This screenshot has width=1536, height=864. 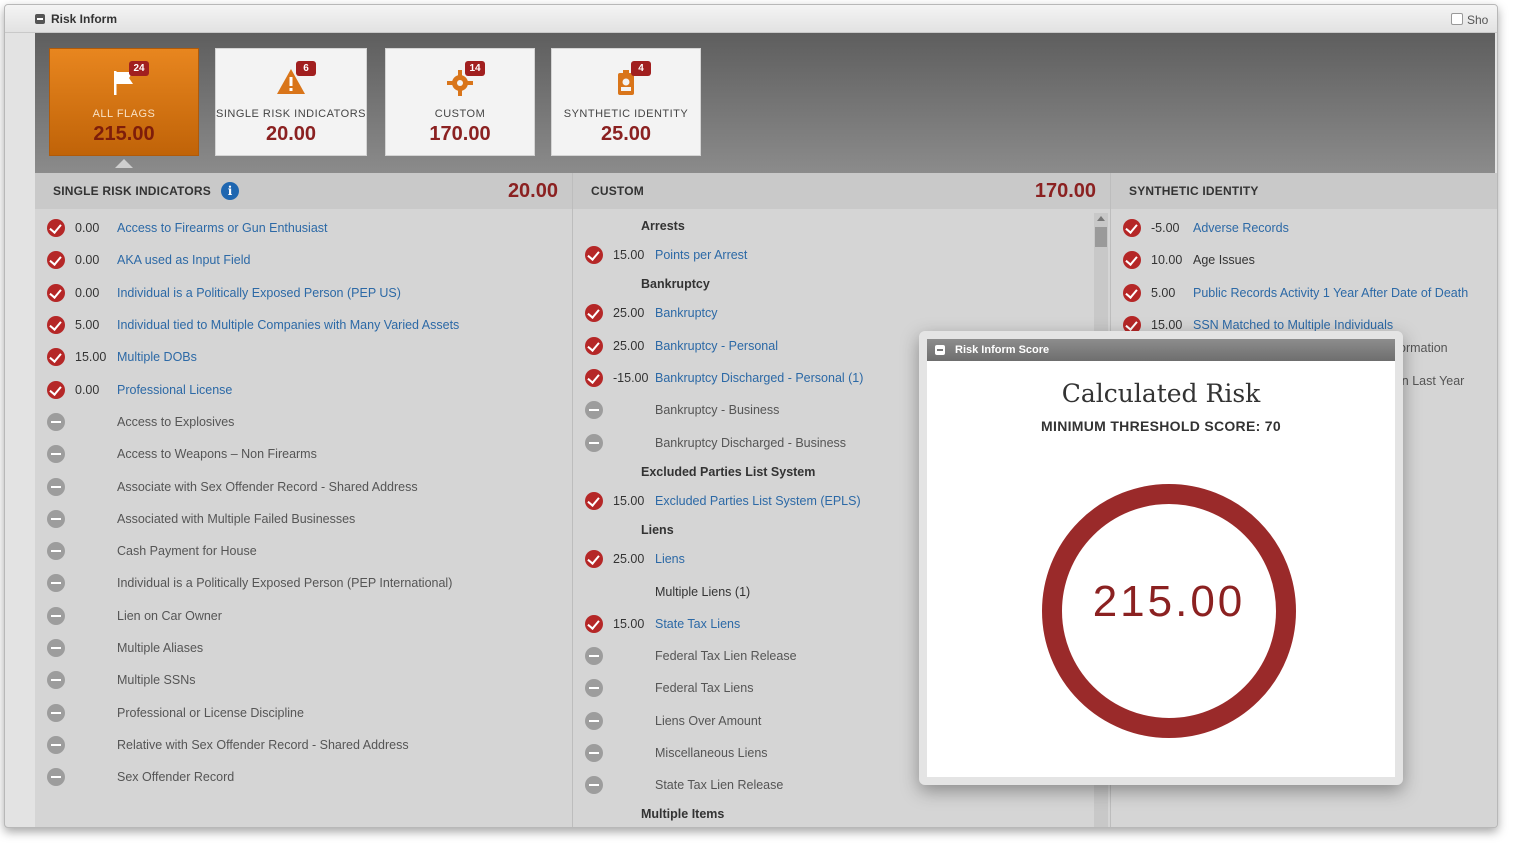 What do you see at coordinates (703, 591) in the screenshot?
I see `indicator-label: Multiple Liens (1)` at bounding box center [703, 591].